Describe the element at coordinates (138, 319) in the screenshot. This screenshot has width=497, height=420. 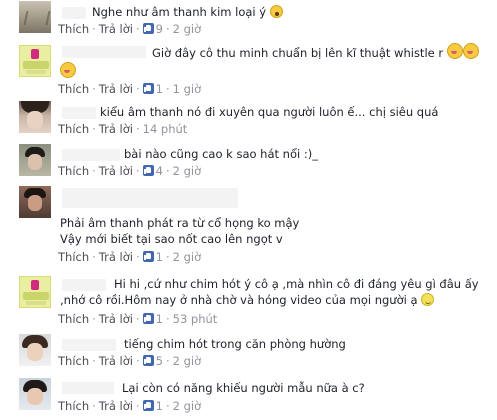
I see `comment-actions: Thích · Trả lời · 1 · 53 phút` at that location.